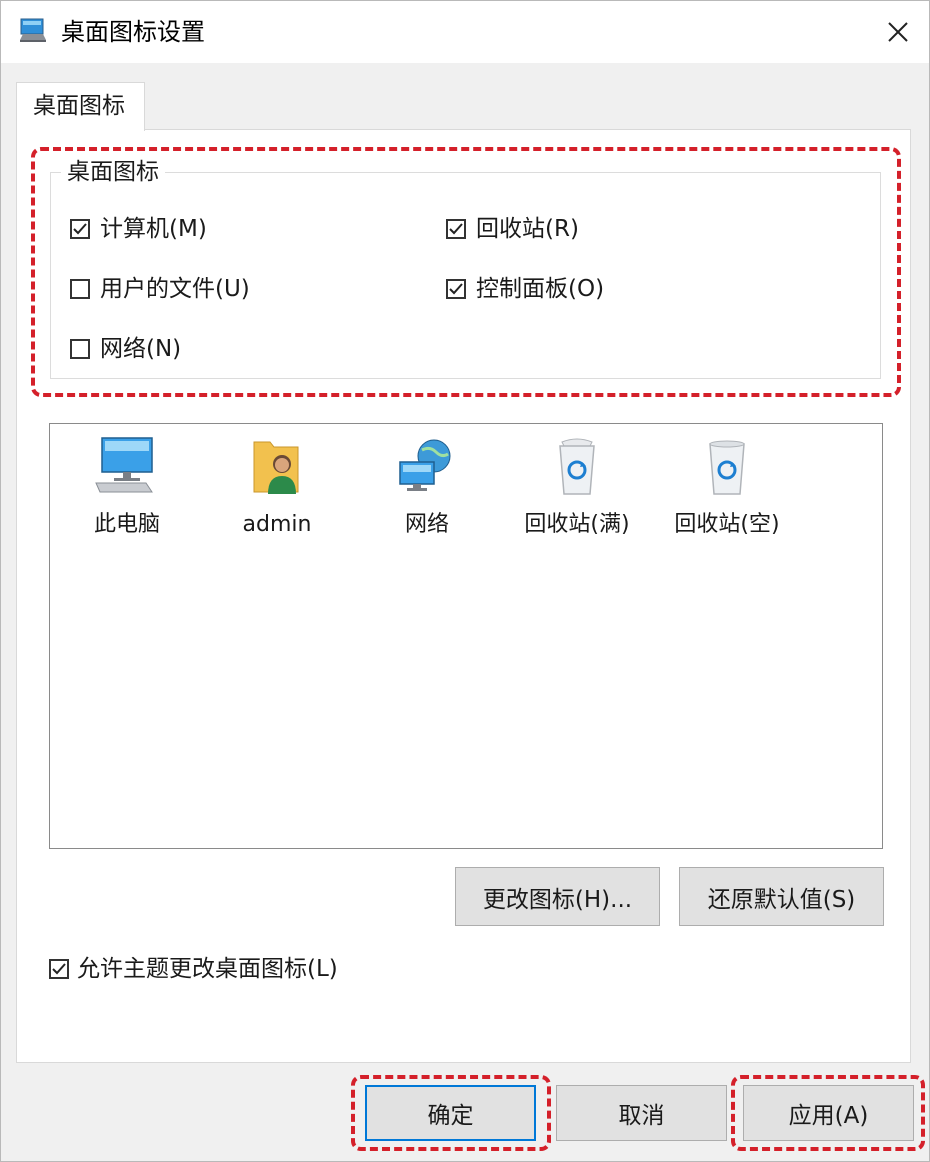 The image size is (930, 1162). I want to click on checkbox-network: 网络(N), so click(125, 349).